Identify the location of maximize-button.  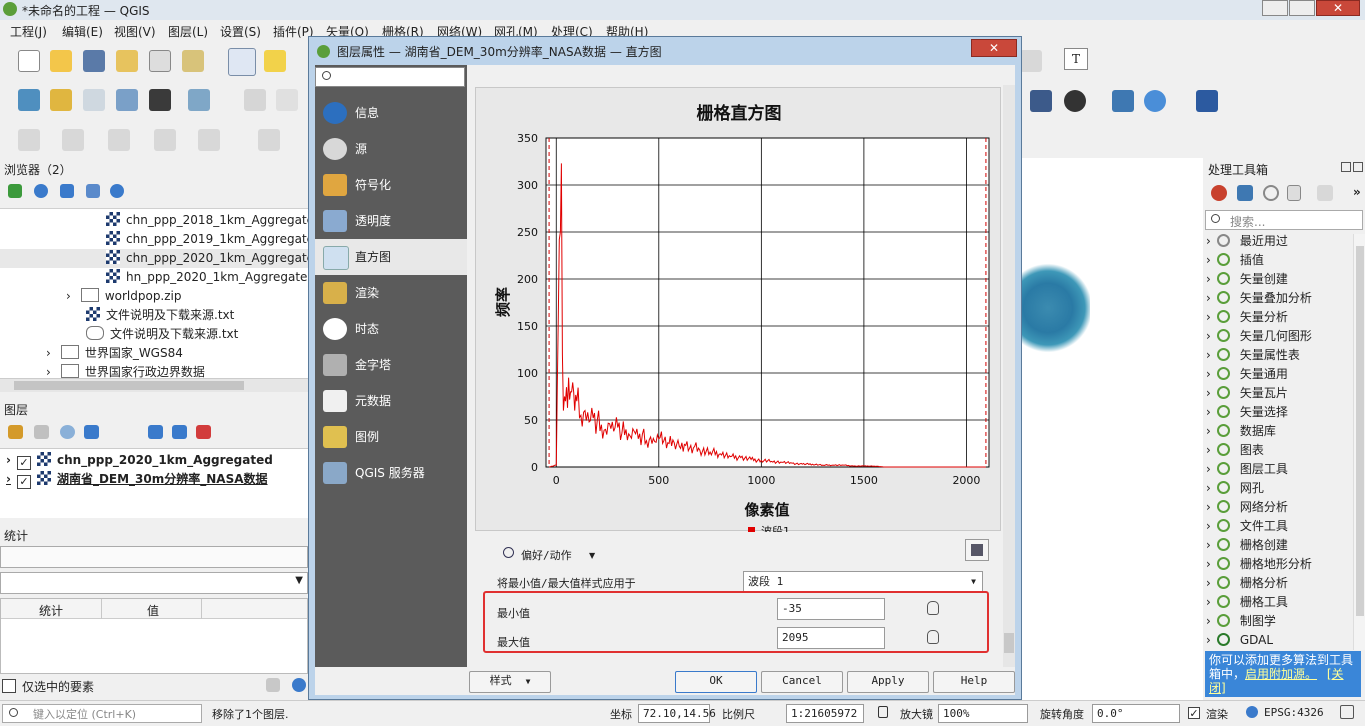
(1302, 8).